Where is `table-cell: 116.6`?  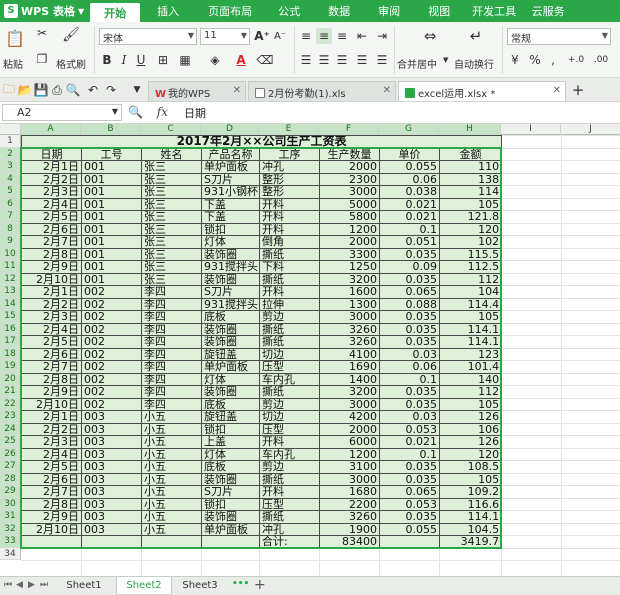 table-cell: 116.6 is located at coordinates (470, 504).